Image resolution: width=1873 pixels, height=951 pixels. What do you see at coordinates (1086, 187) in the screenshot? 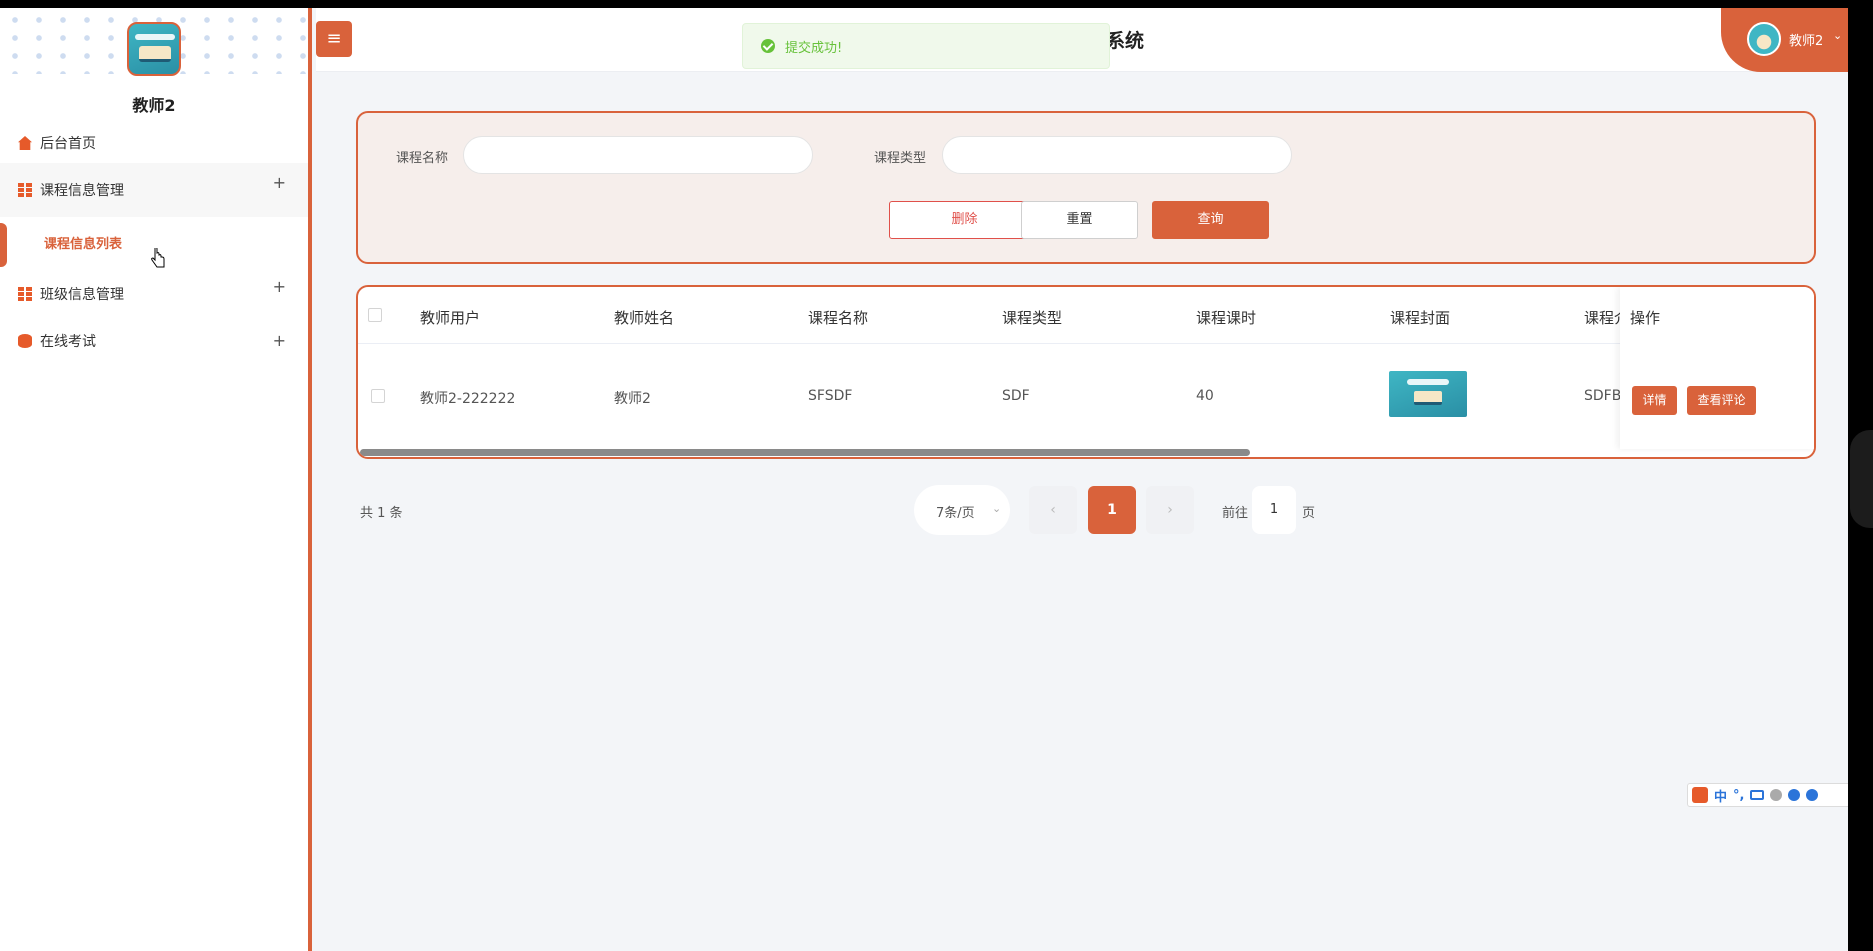
I see `search-panel: 课程名称 课程类型 删除 重置 查询` at bounding box center [1086, 187].